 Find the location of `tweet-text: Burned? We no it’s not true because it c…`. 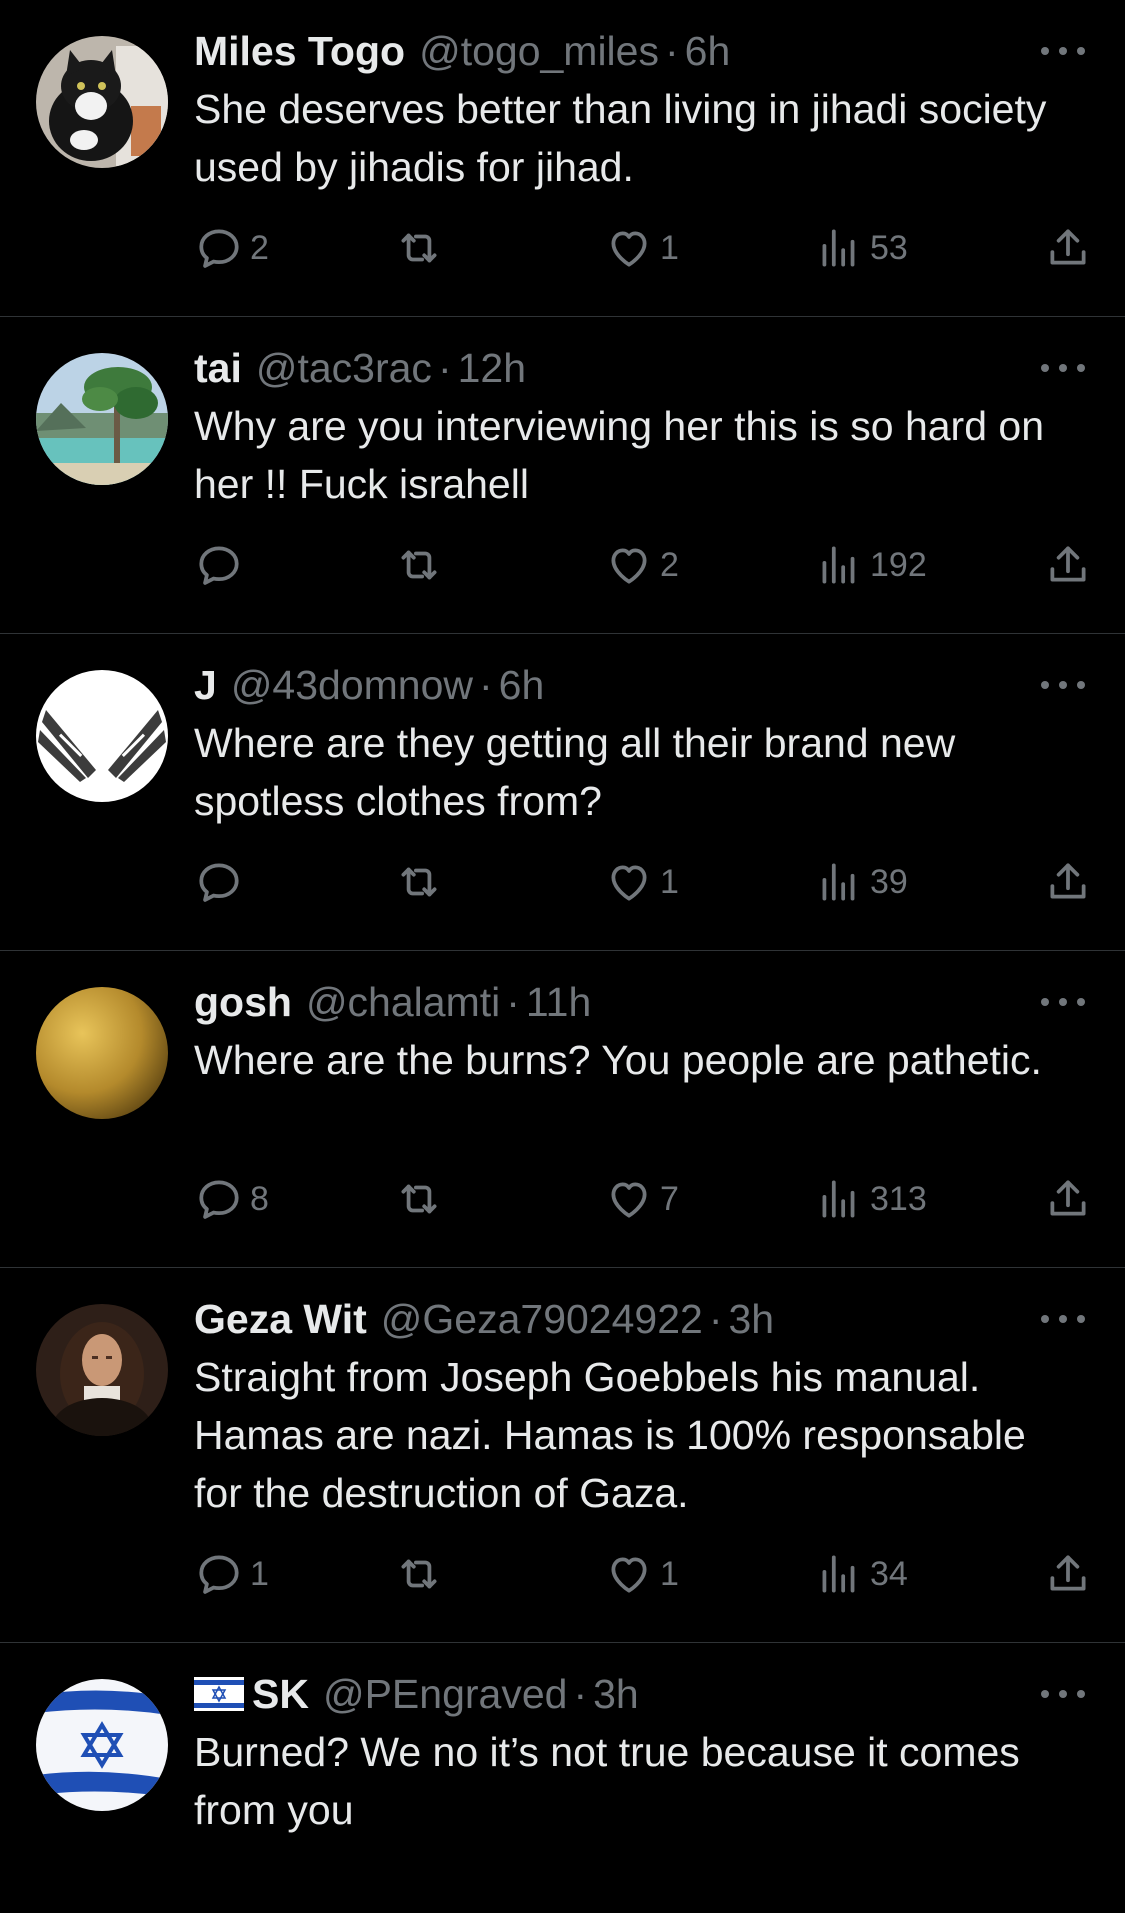

tweet-text: Burned? We no it’s not true because it c… is located at coordinates (607, 1781).